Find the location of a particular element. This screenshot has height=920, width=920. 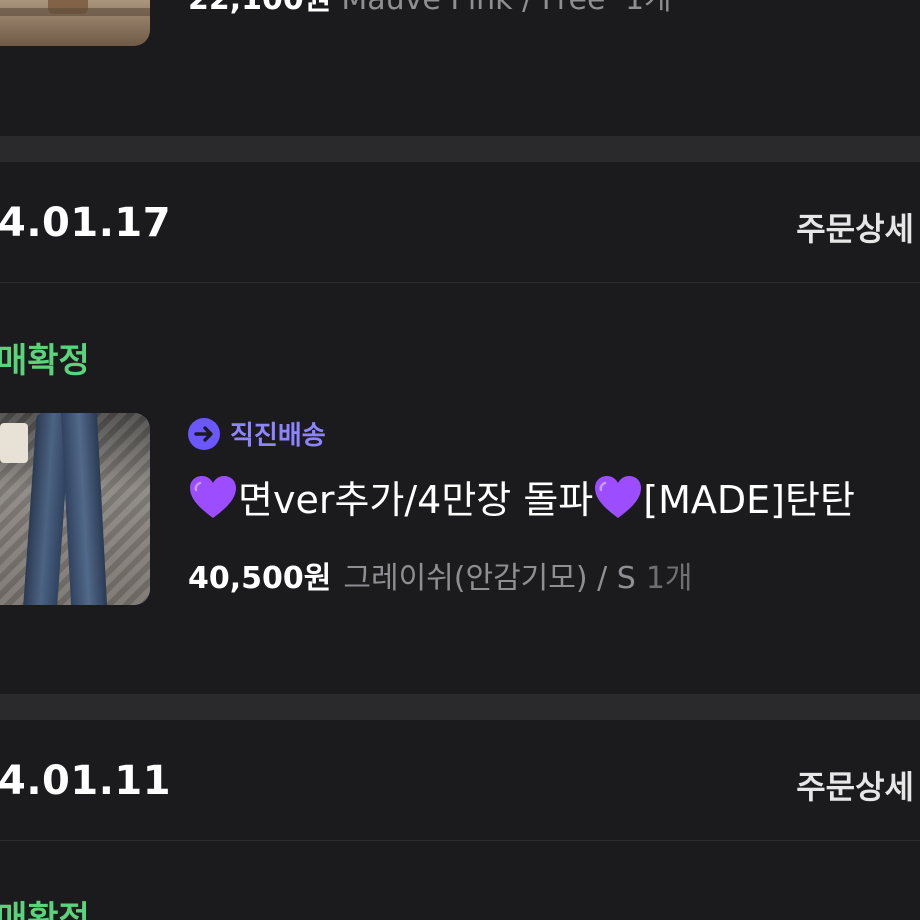

order-date: 4.01.11 is located at coordinates (86, 781).